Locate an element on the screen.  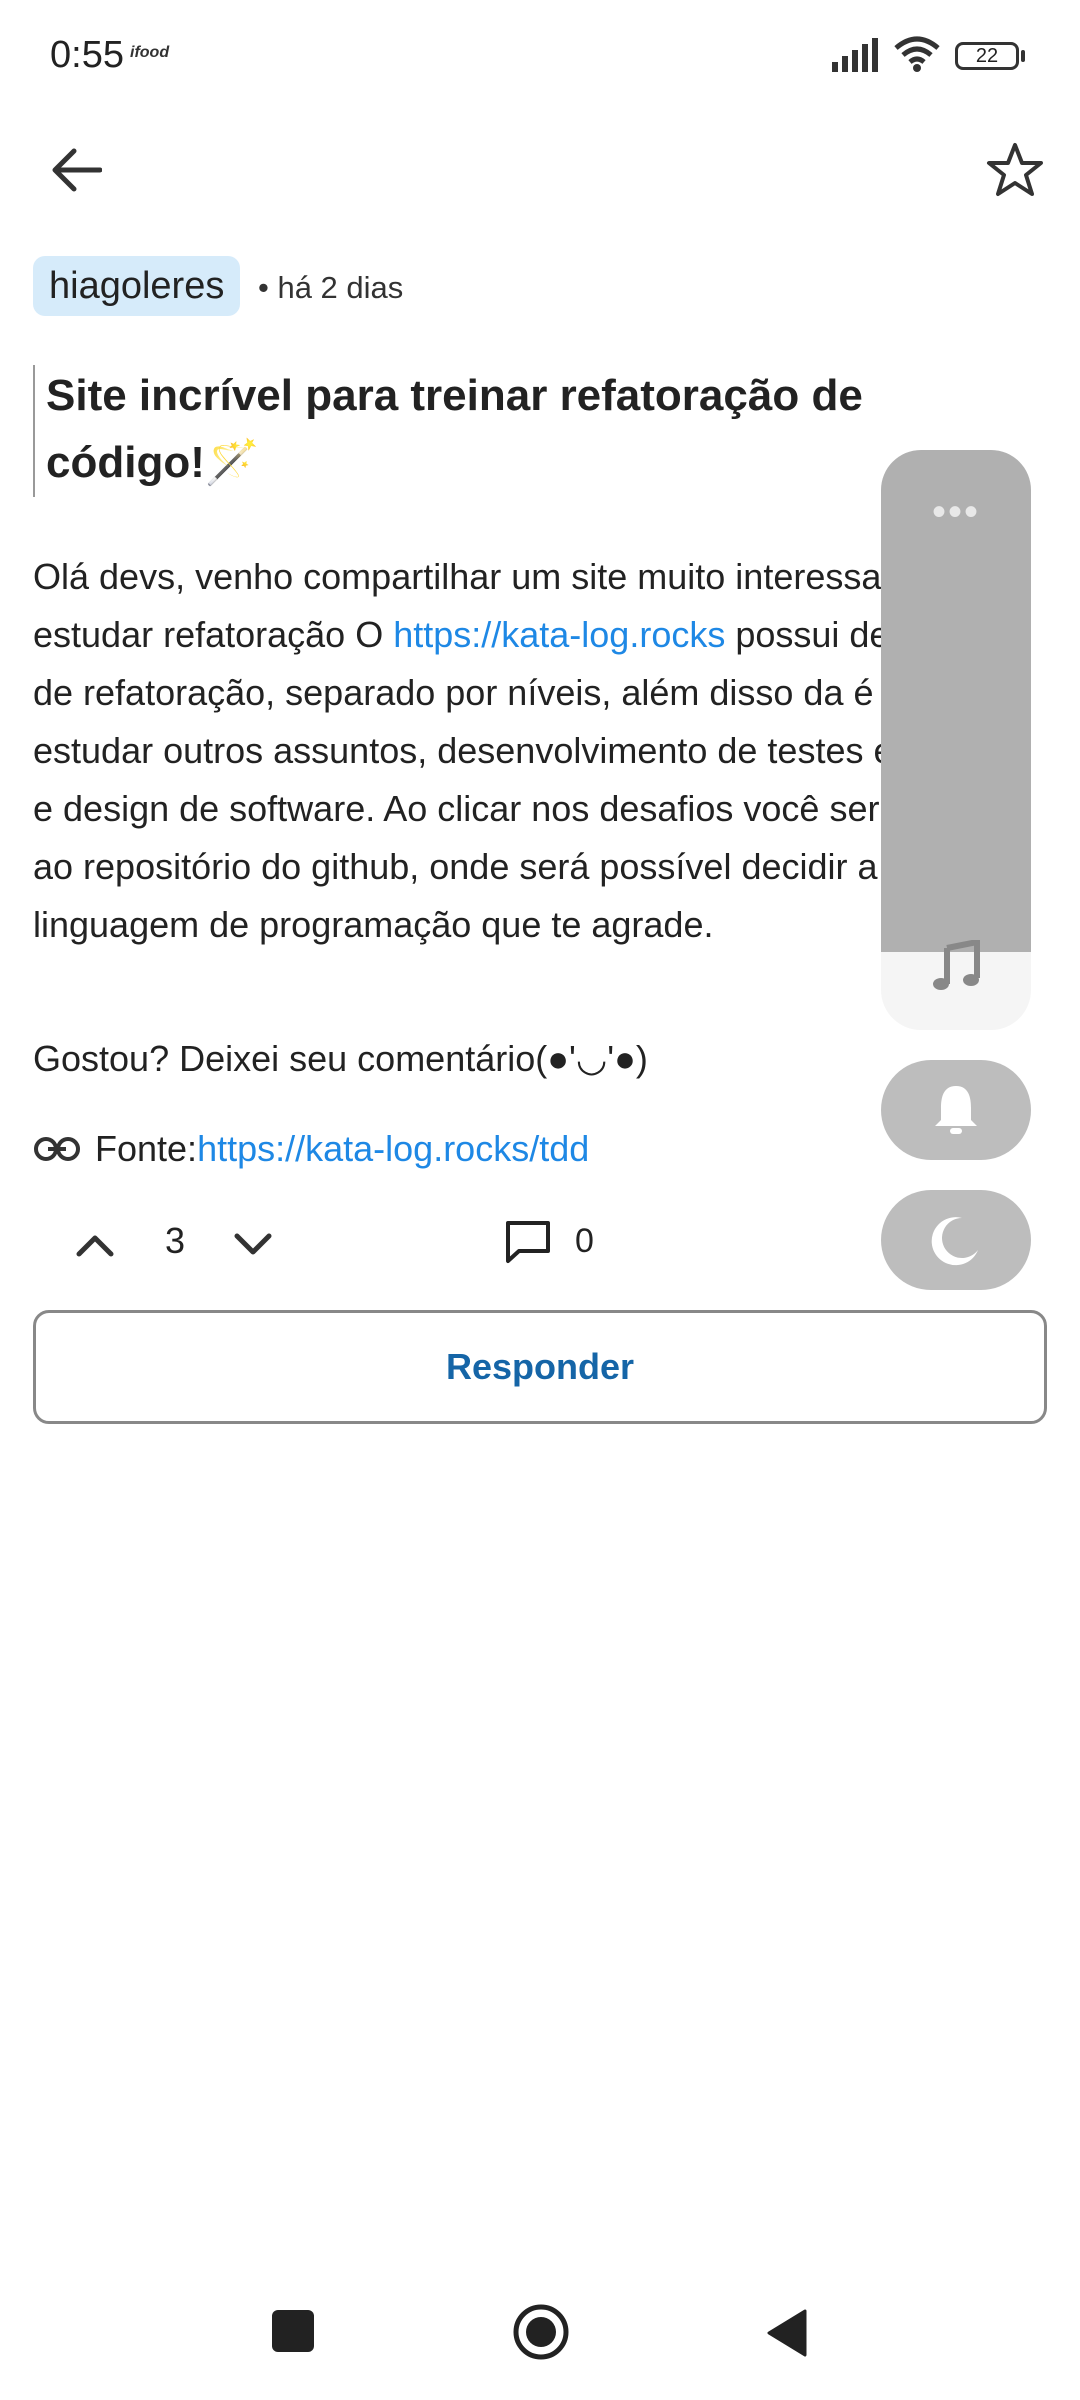
music-note-icon is located at coordinates (956, 966).